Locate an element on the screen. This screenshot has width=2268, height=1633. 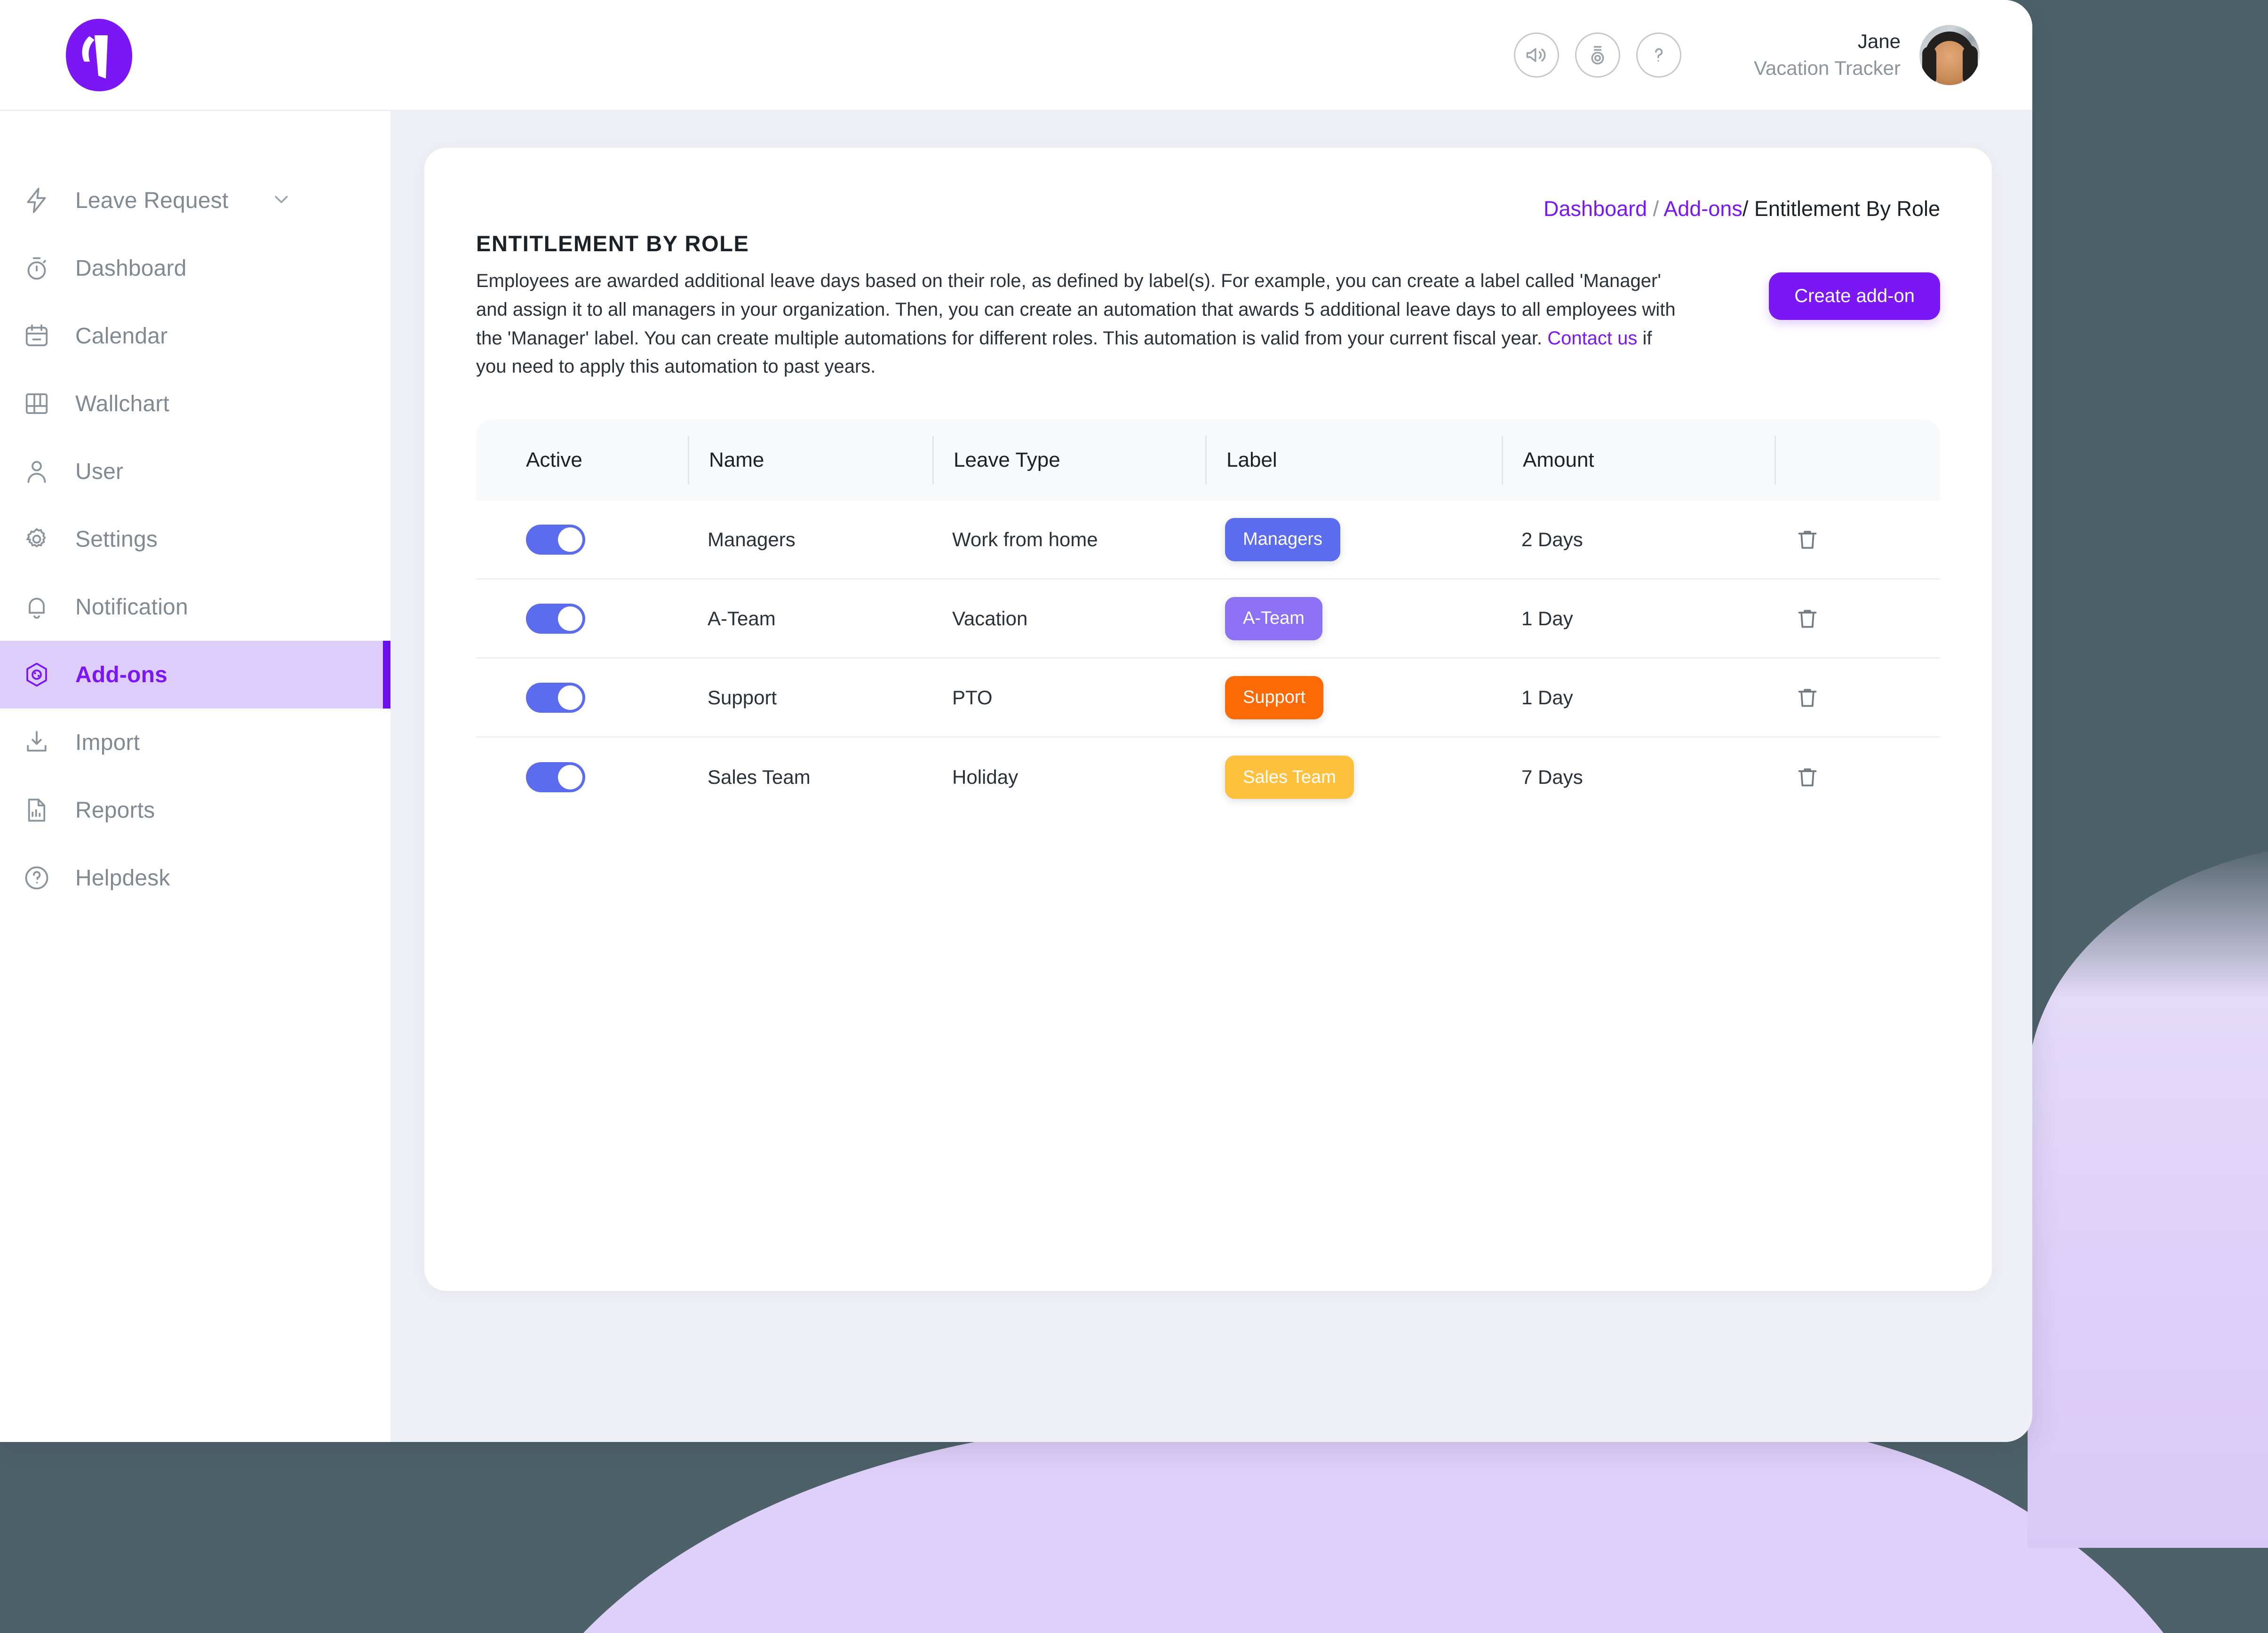
row-label-cell: A-Team is located at coordinates (1354, 618).